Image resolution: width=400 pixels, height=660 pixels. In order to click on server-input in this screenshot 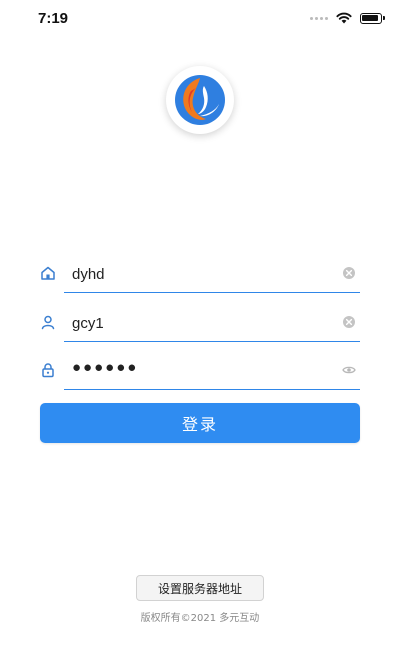, I will do `click(197, 274)`.